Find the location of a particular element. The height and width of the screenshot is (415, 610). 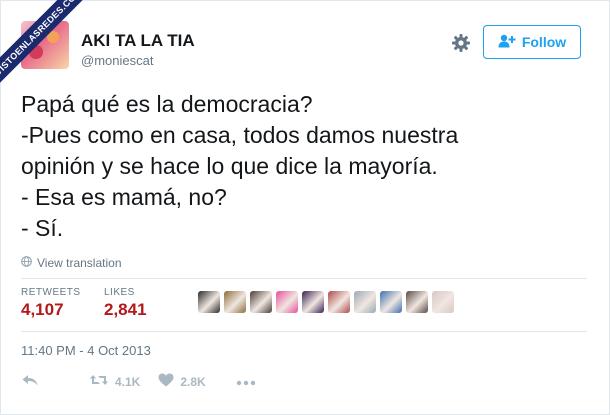

likes-label: LIKES is located at coordinates (119, 292).